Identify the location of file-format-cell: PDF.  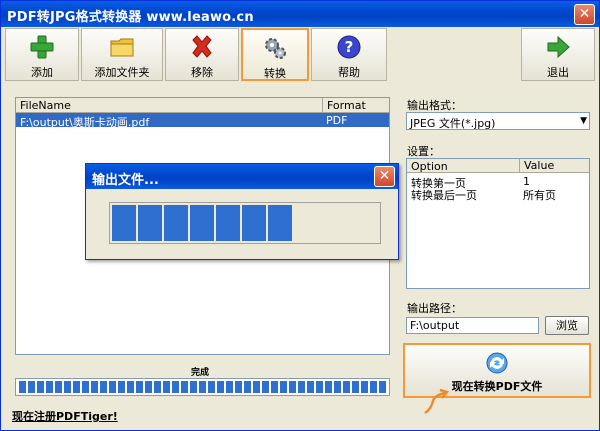
(337, 120).